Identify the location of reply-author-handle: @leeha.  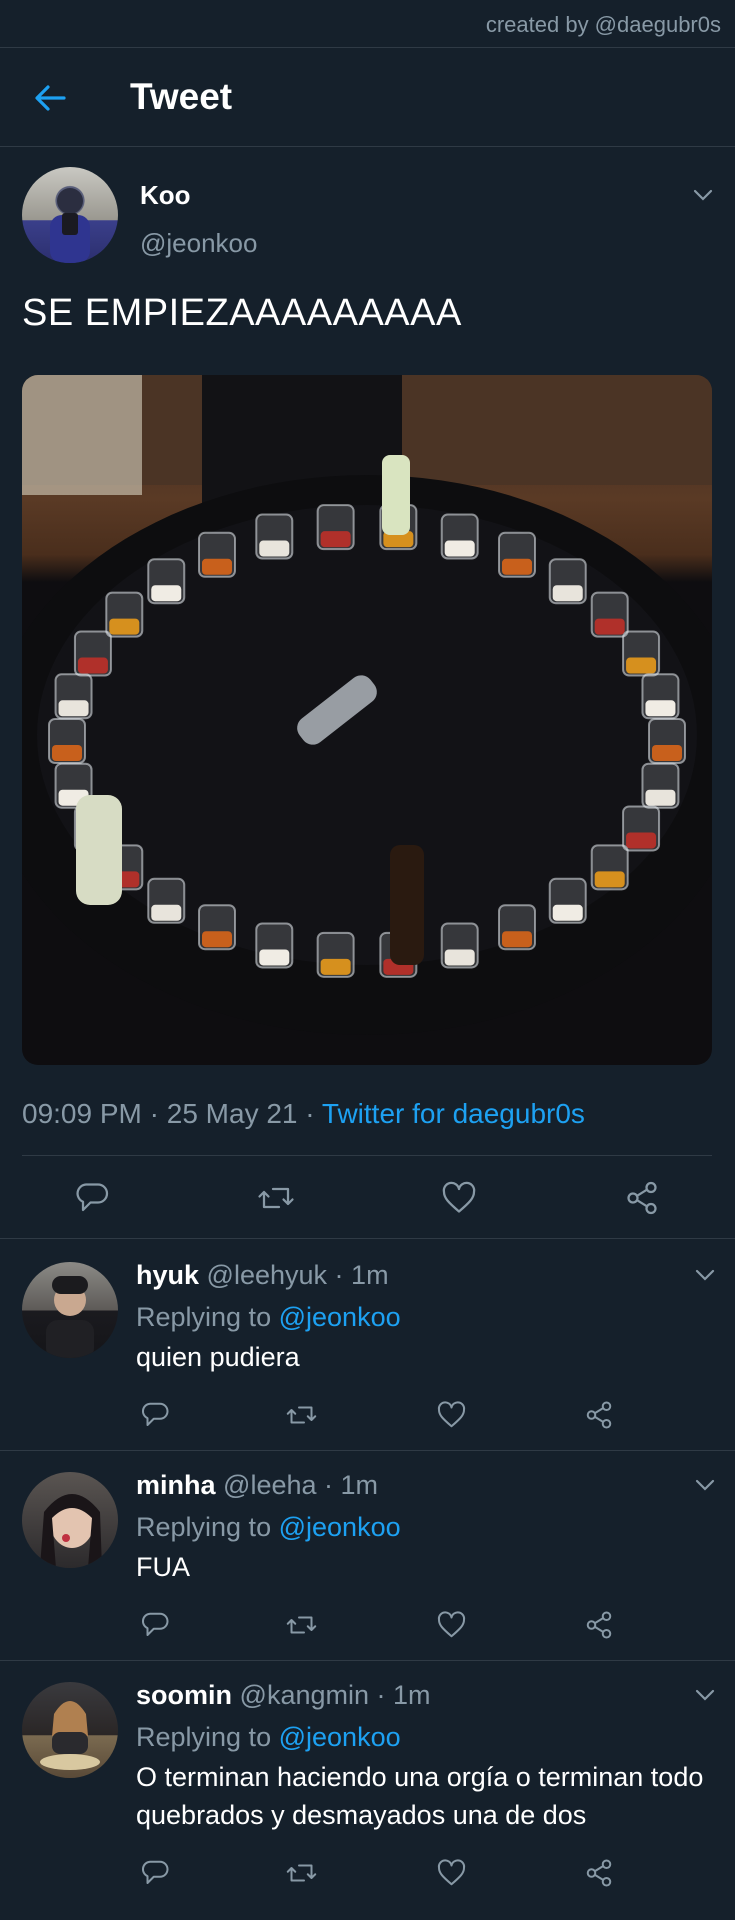
(269, 1485).